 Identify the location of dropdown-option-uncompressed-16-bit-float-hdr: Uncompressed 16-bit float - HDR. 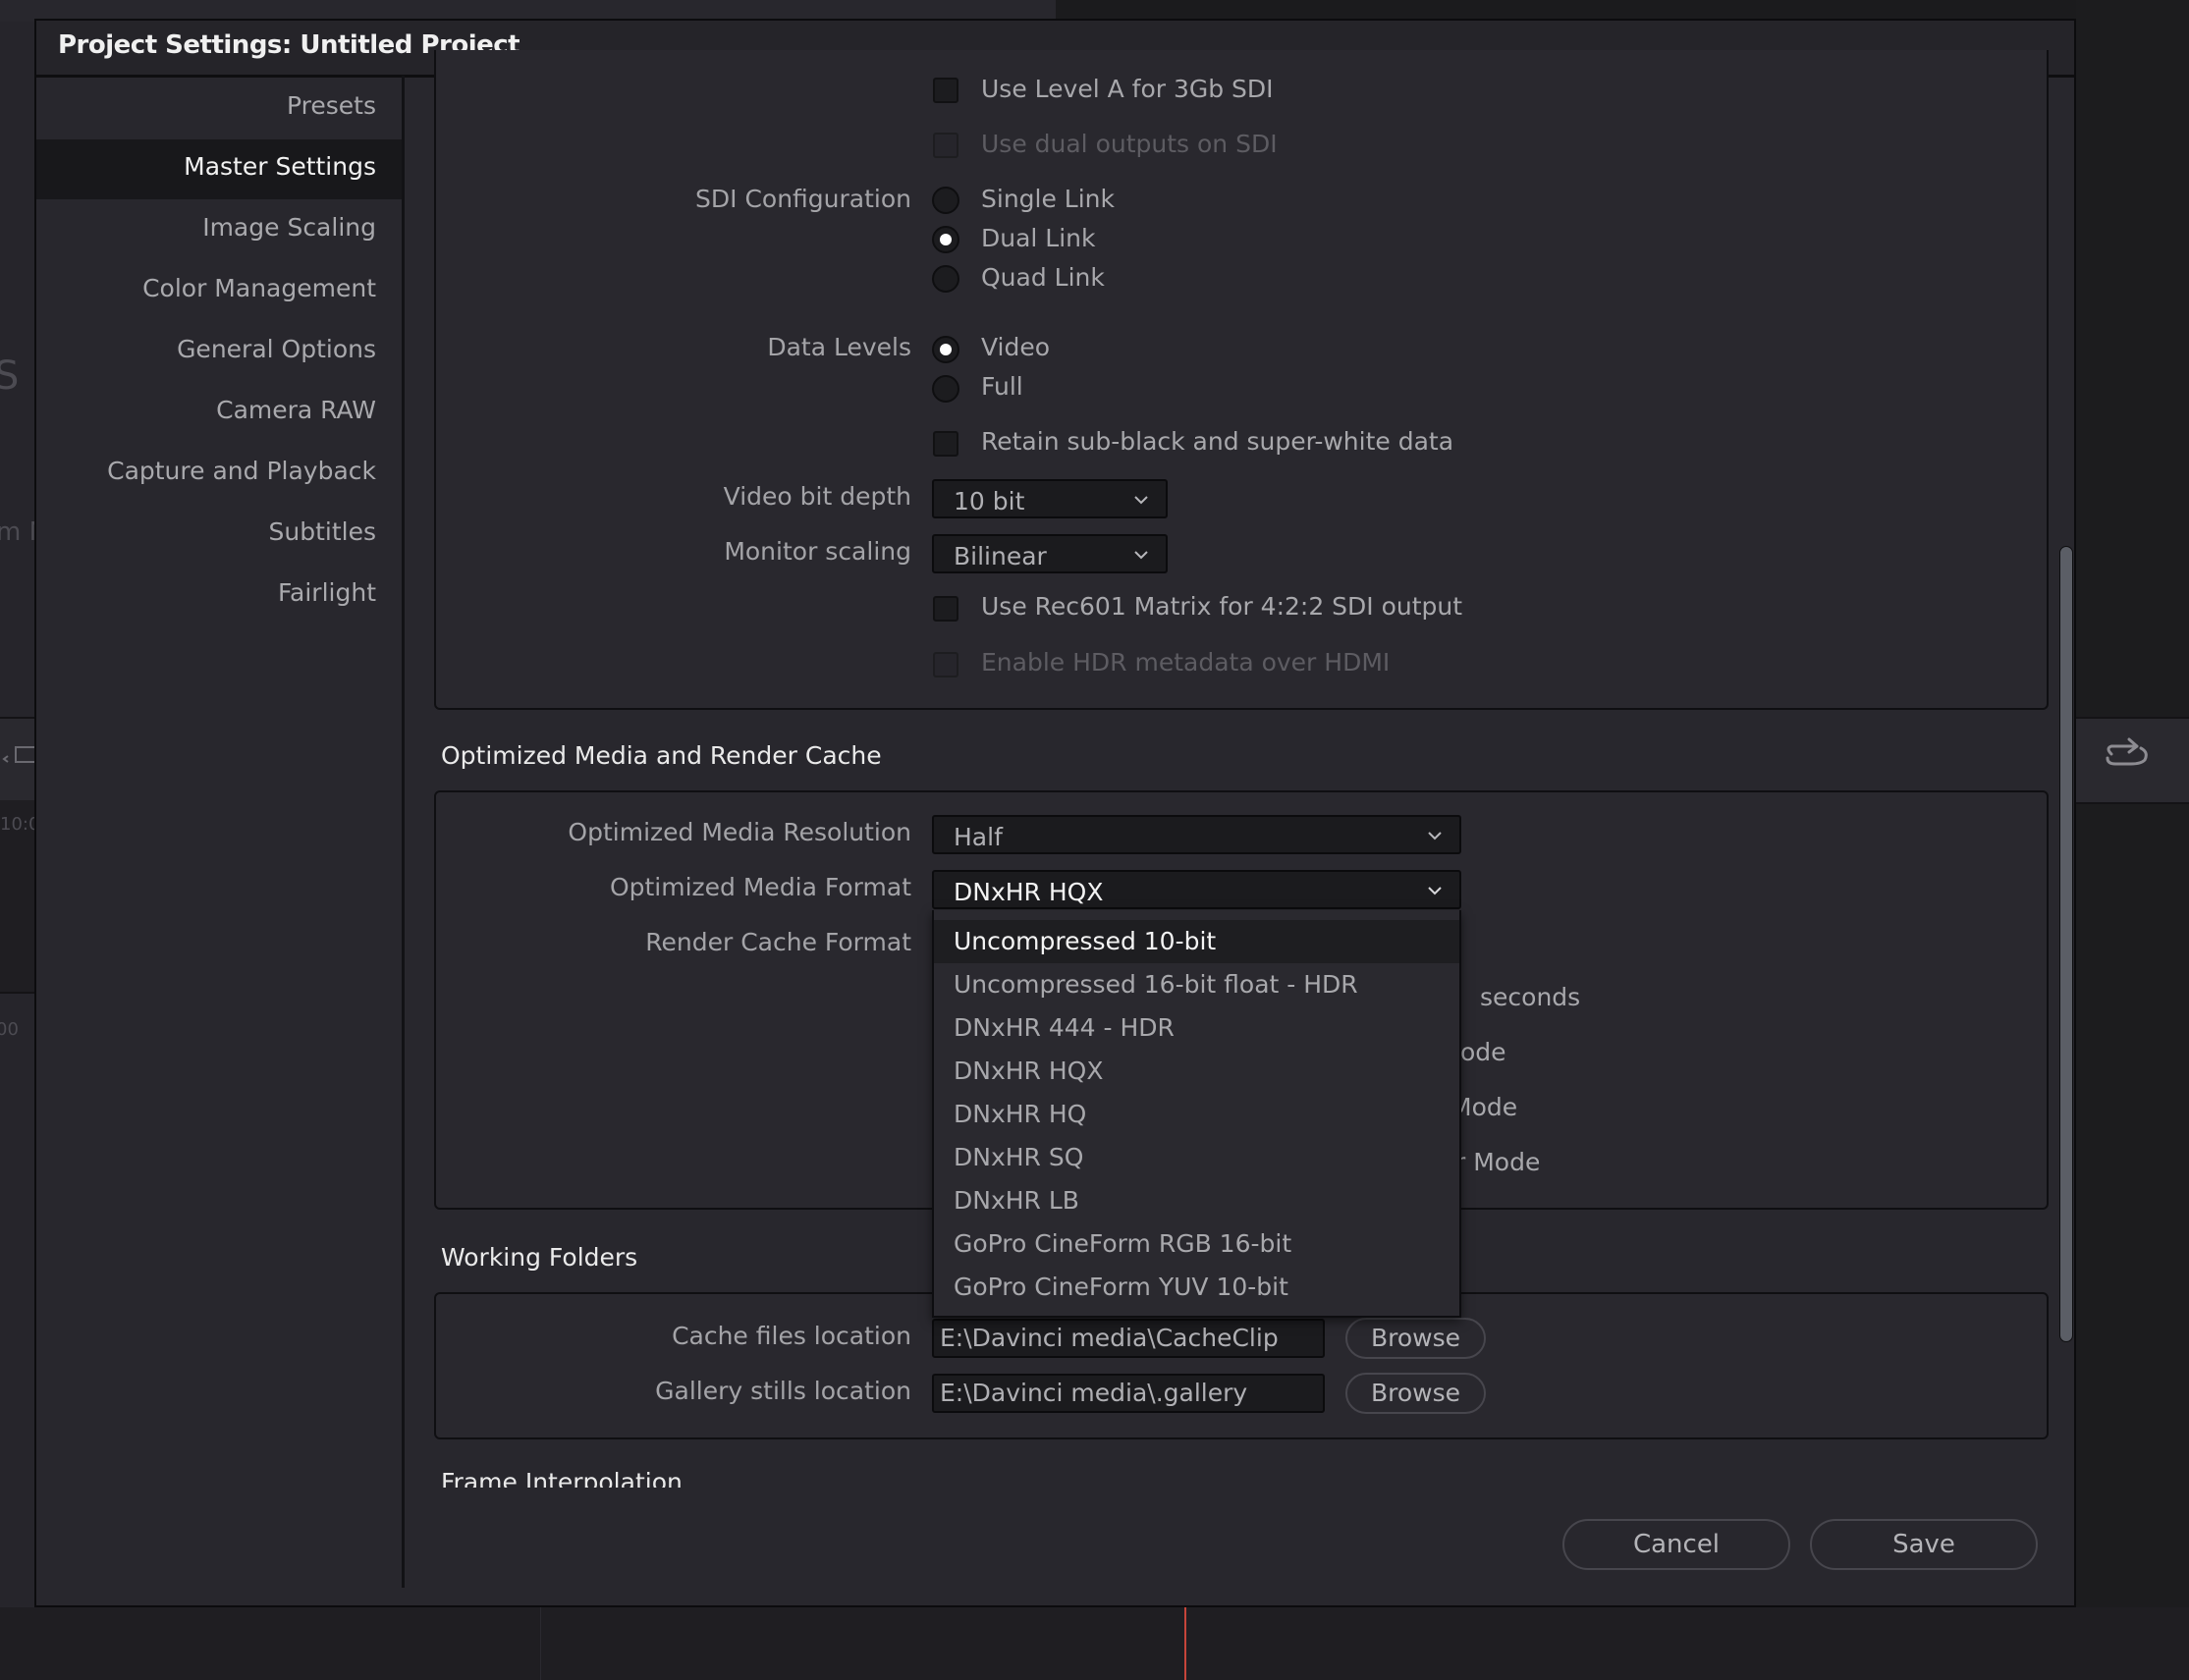
(1196, 984).